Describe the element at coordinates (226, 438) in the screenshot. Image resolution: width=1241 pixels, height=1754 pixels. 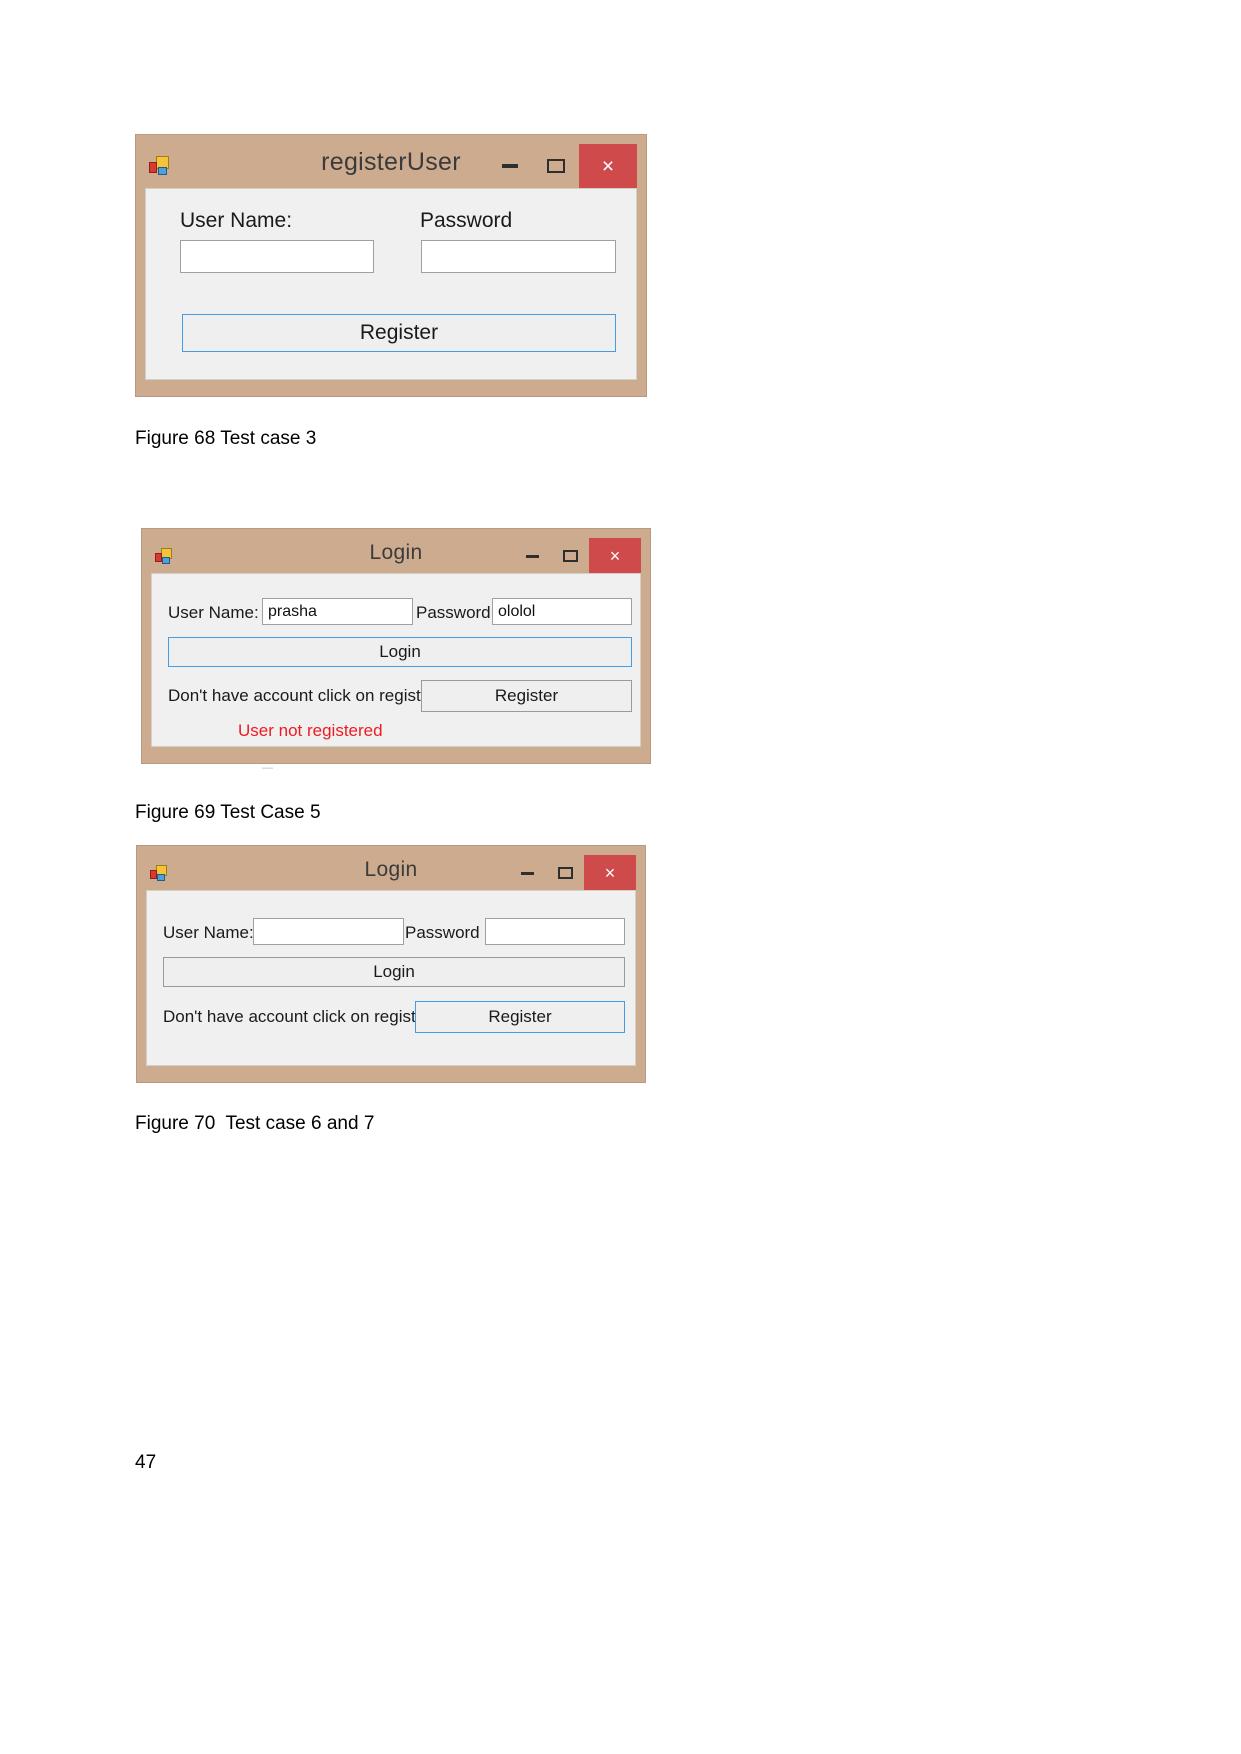
I see `figure-caption-68: Figure 68 Test case 3` at that location.